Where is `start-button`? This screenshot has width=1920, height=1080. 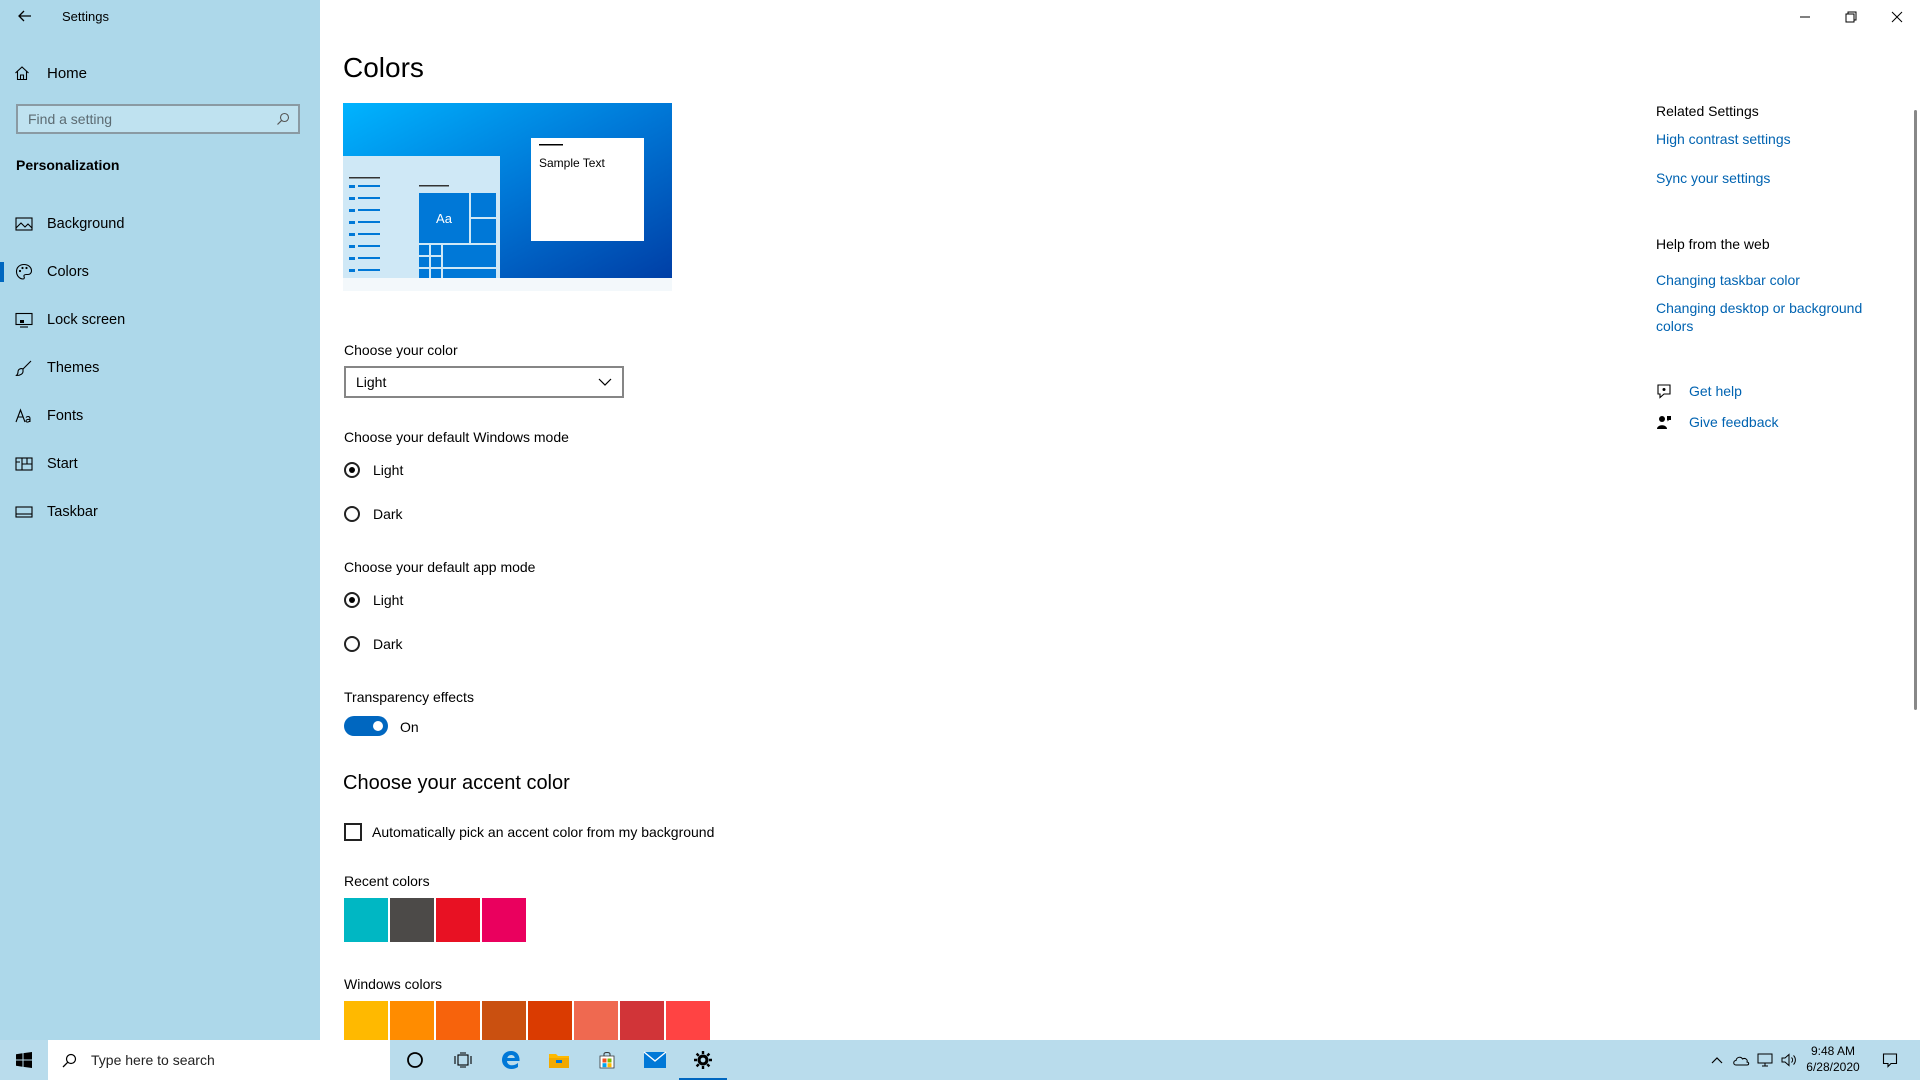 start-button is located at coordinates (24, 1060).